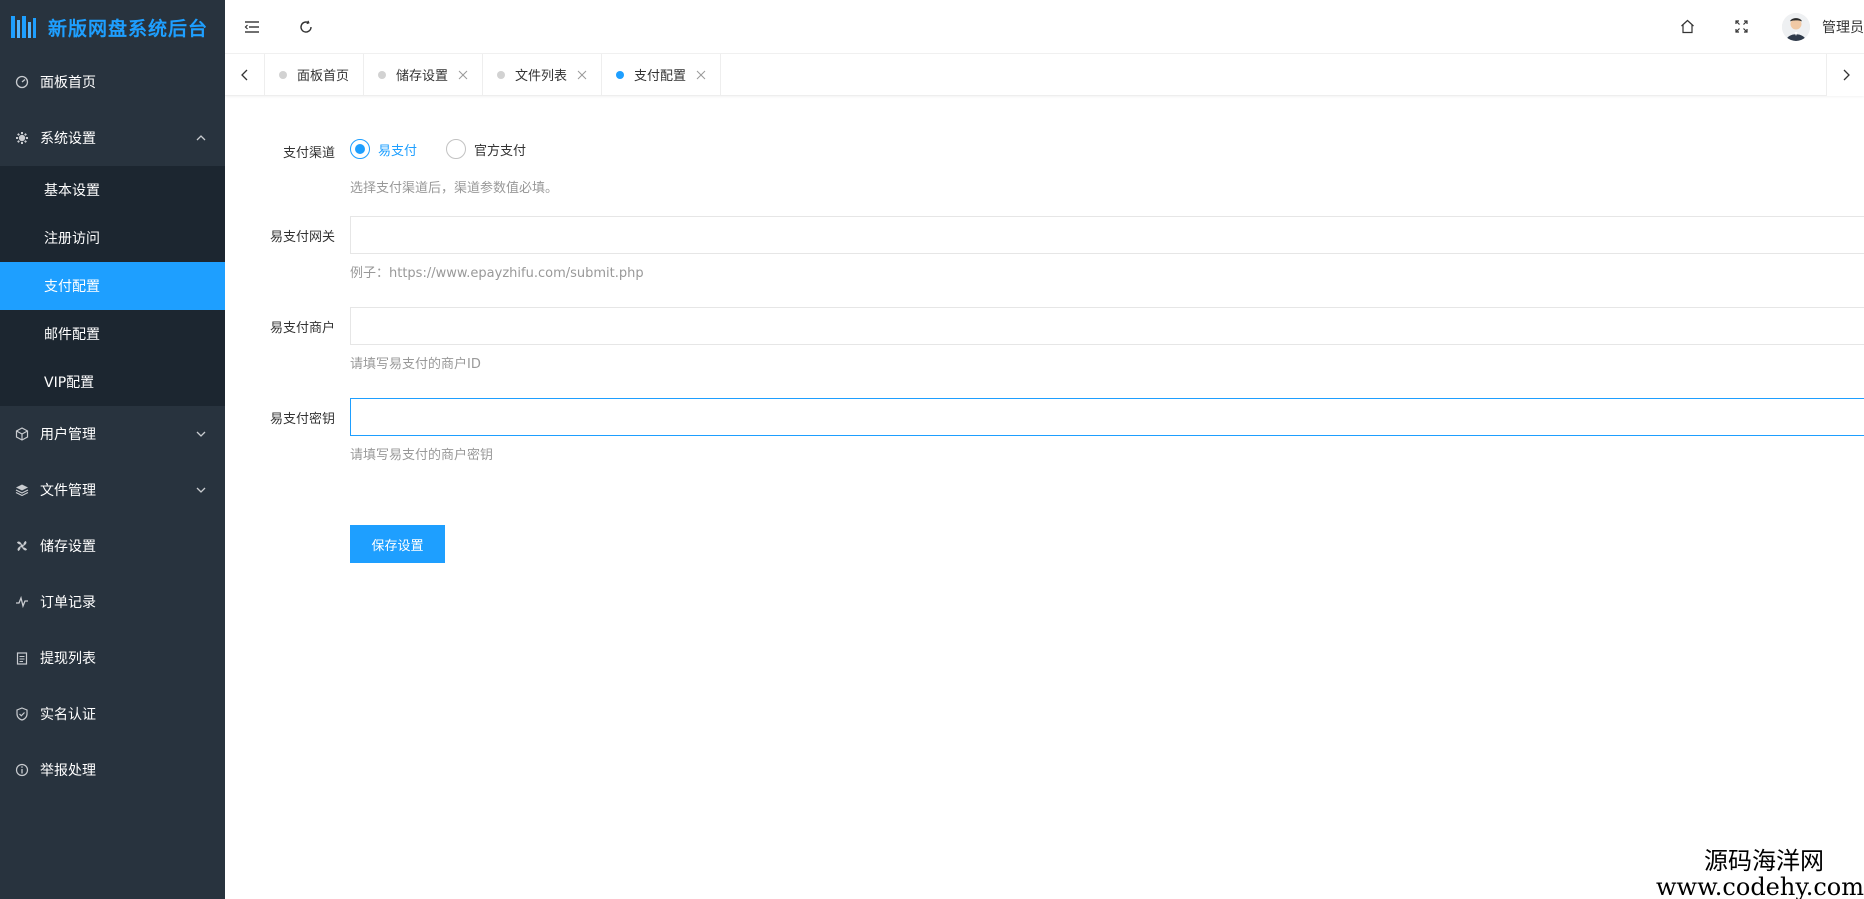  Describe the element at coordinates (72, 287) in the screenshot. I see `sidebar-item-label: 支付配置` at that location.